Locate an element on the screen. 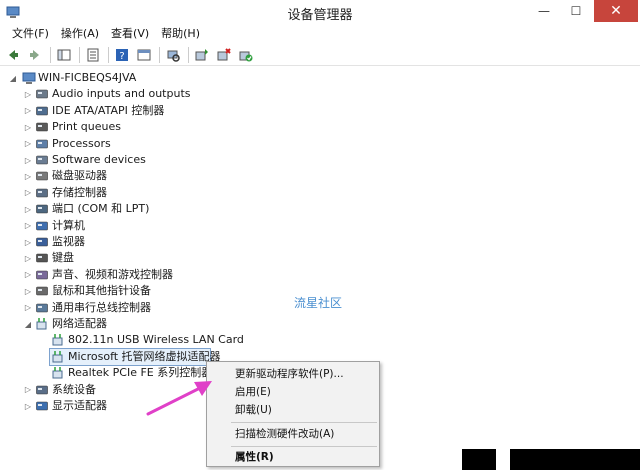 The height and width of the screenshot is (470, 640). tree-item-computer: ▷ 计算机 is located at coordinates (320, 226).